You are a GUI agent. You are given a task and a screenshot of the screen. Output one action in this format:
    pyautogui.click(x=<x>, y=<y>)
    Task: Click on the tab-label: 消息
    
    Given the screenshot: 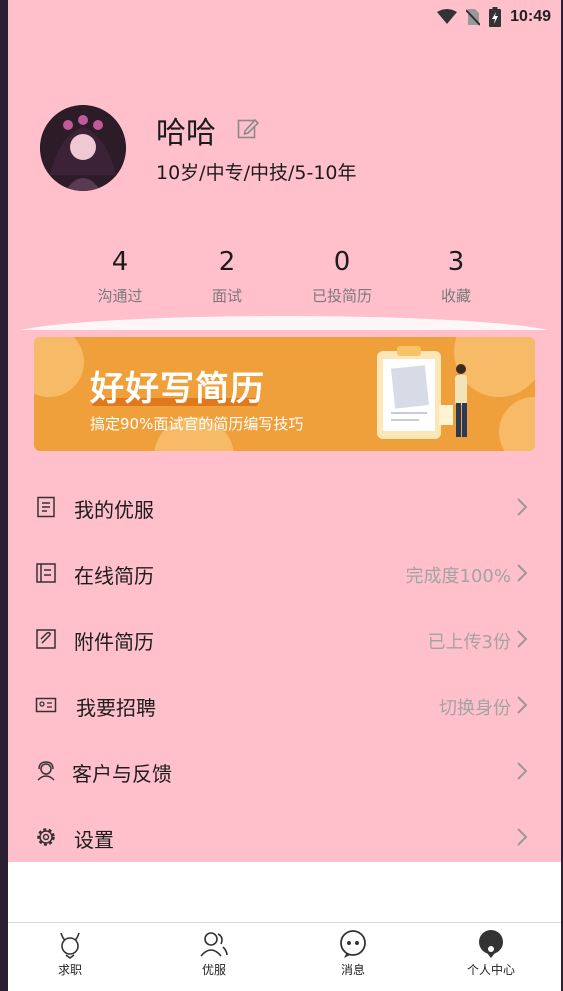 What is the action you would take?
    pyautogui.click(x=352, y=970)
    